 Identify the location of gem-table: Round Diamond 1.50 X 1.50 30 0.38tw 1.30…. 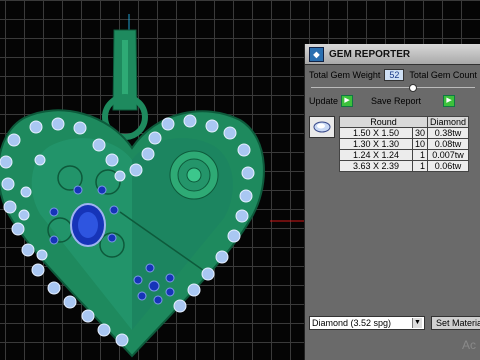
(404, 144).